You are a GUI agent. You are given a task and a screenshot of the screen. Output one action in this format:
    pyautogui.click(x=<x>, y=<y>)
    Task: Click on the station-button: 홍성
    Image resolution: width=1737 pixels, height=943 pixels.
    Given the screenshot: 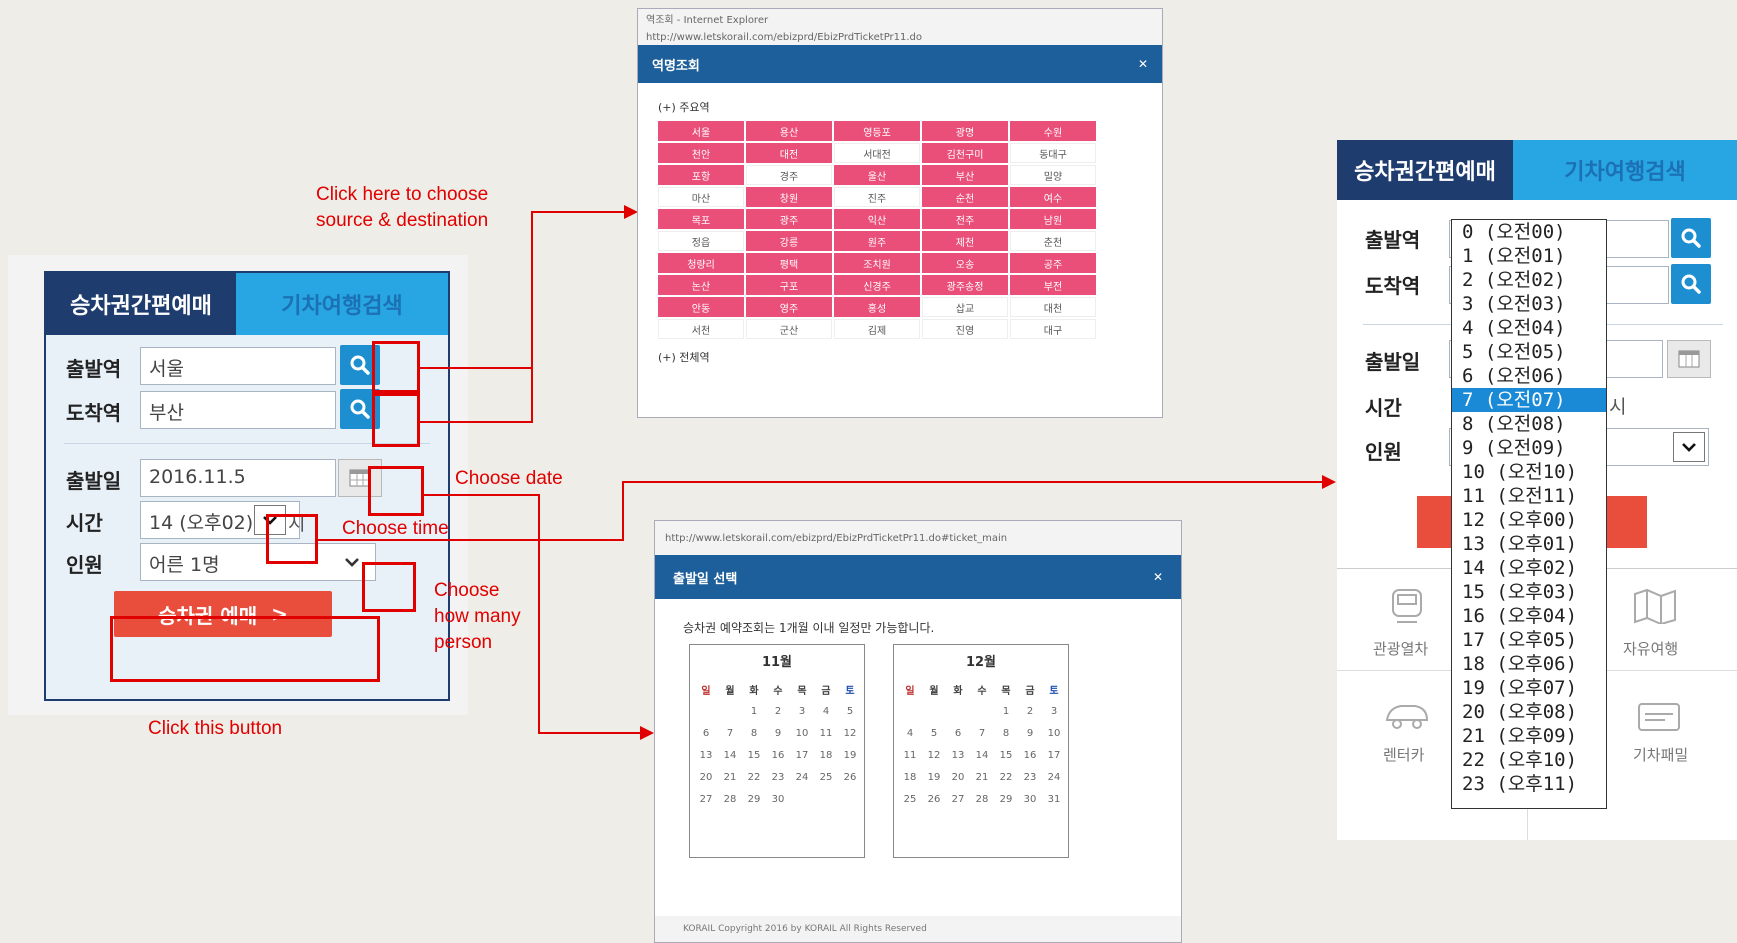 What is the action you would take?
    pyautogui.click(x=877, y=307)
    